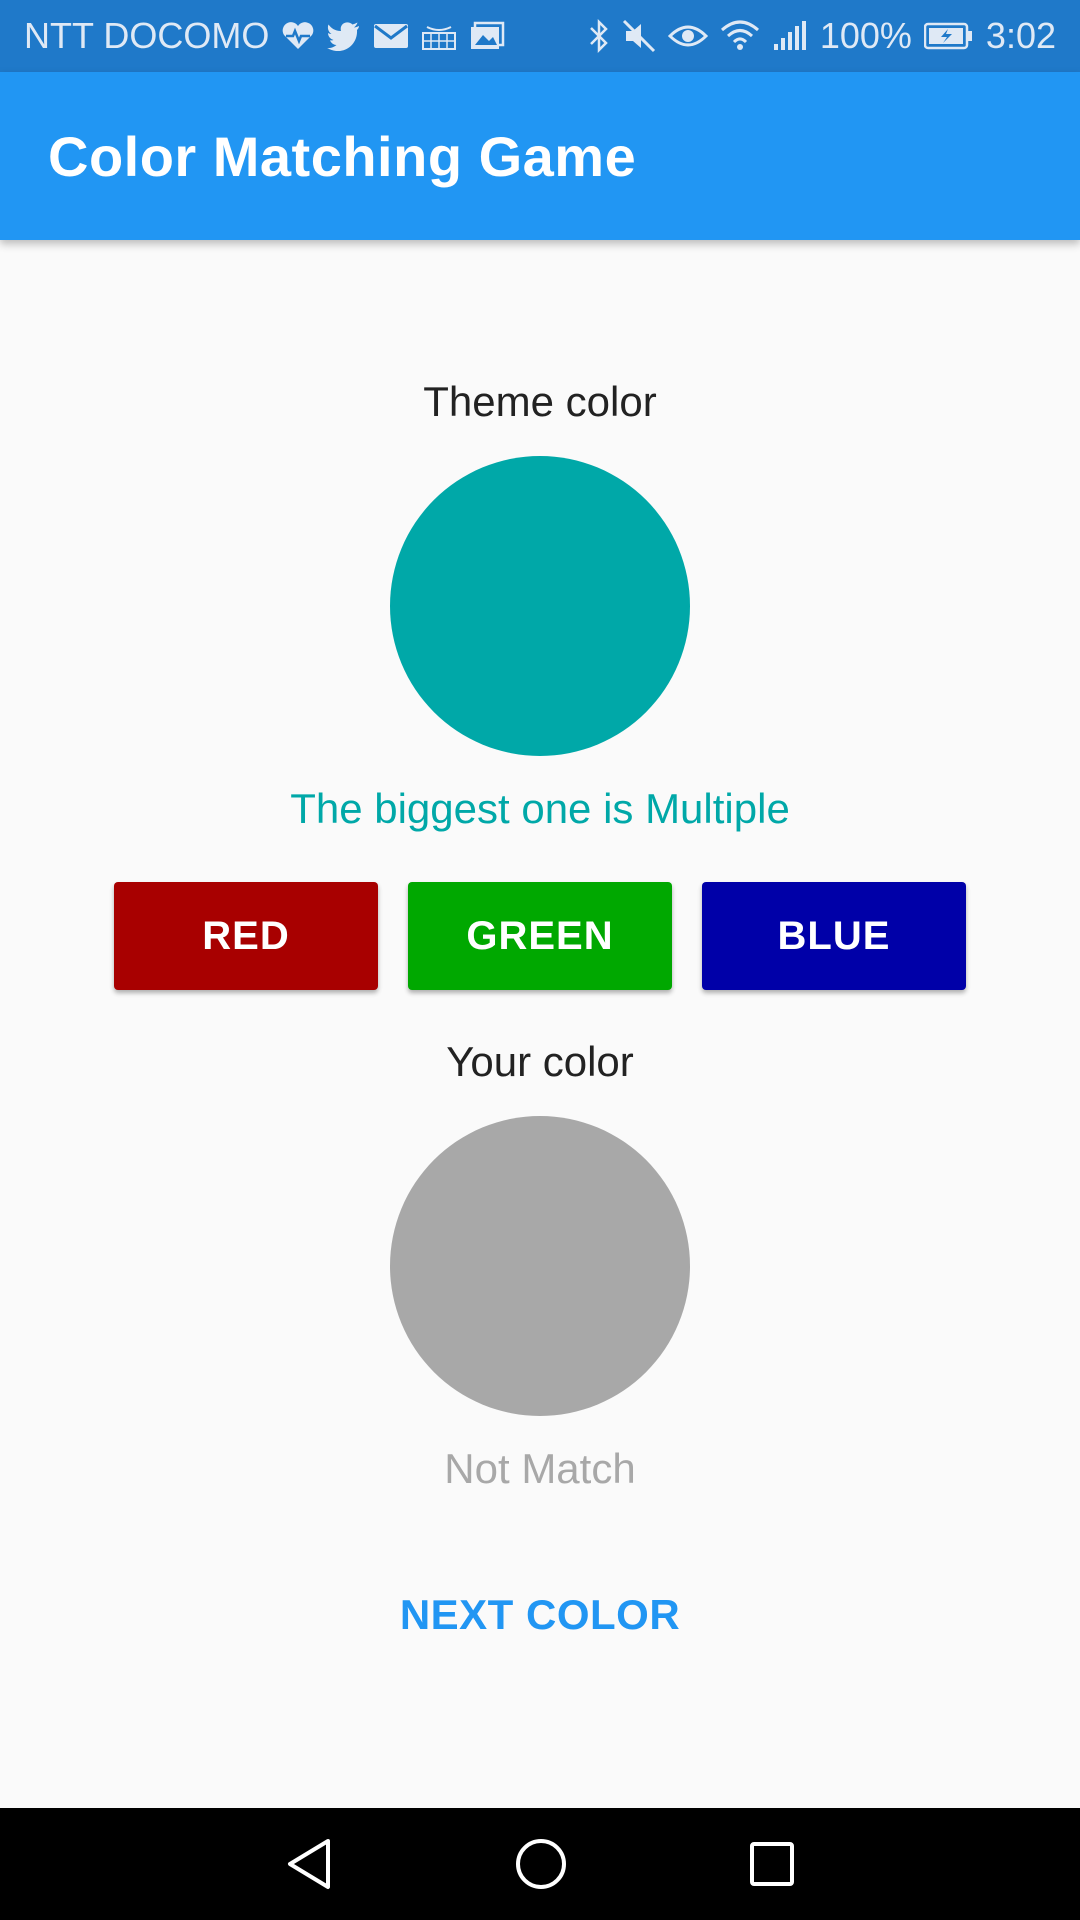 The width and height of the screenshot is (1080, 1920). What do you see at coordinates (687, 36) in the screenshot?
I see `eye-icon` at bounding box center [687, 36].